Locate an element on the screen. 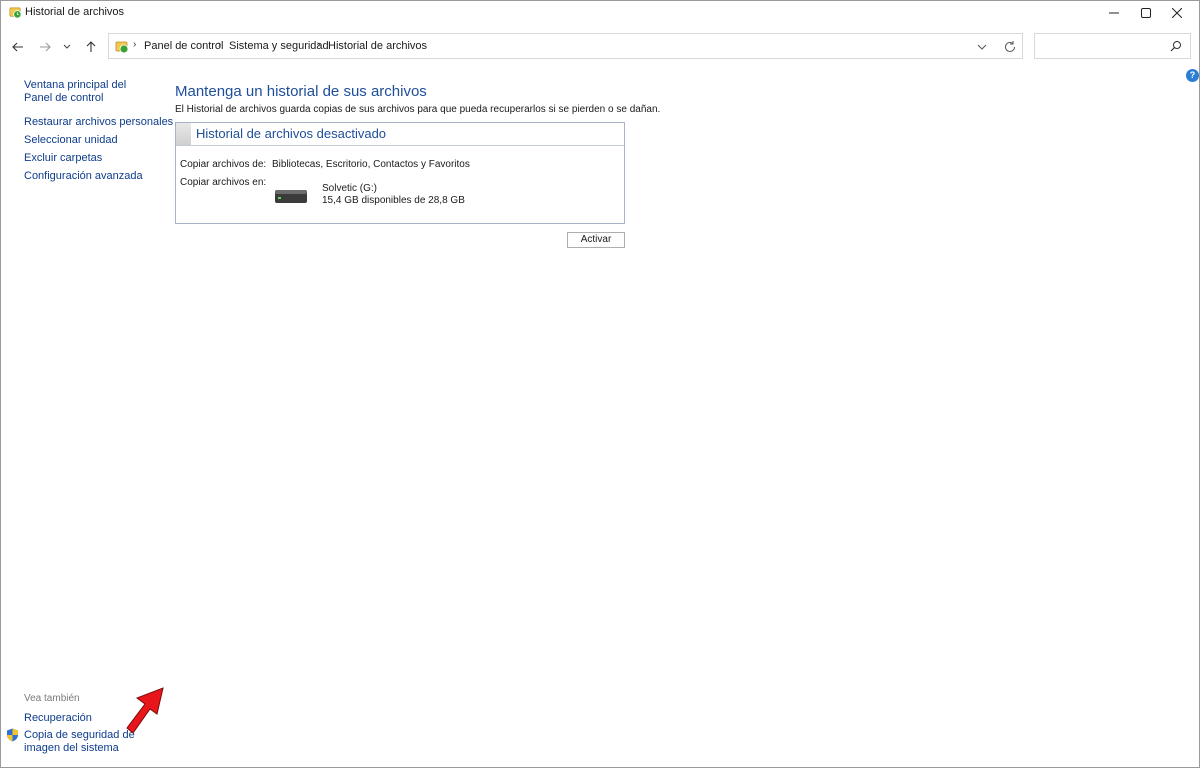  drive-name: Solvetic (G:) is located at coordinates (350, 188).